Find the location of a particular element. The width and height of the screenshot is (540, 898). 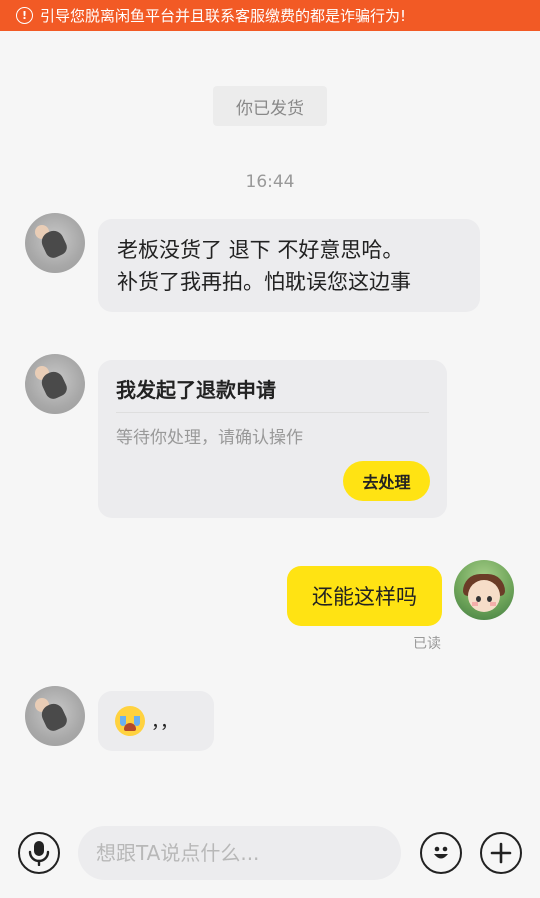

refund-card-title: 我发起了退款申请 is located at coordinates (196, 390).